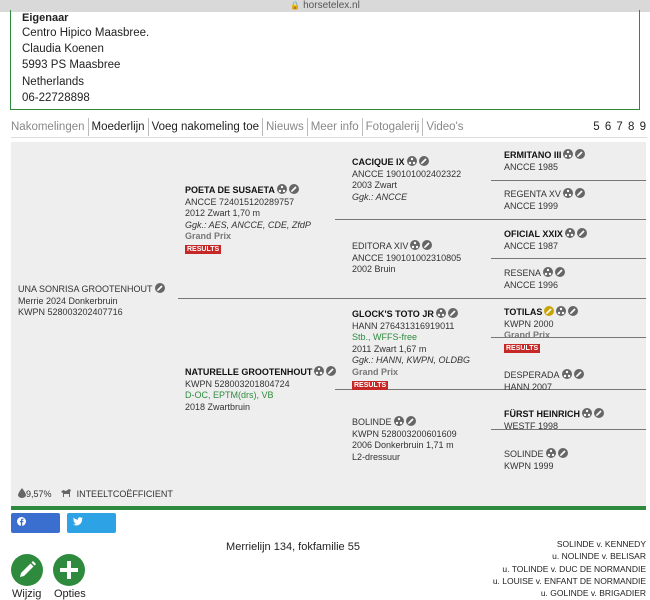 This screenshot has height=600, width=650. Describe the element at coordinates (375, 371) in the screenshot. I see `ds-level: Grand Prix` at that location.